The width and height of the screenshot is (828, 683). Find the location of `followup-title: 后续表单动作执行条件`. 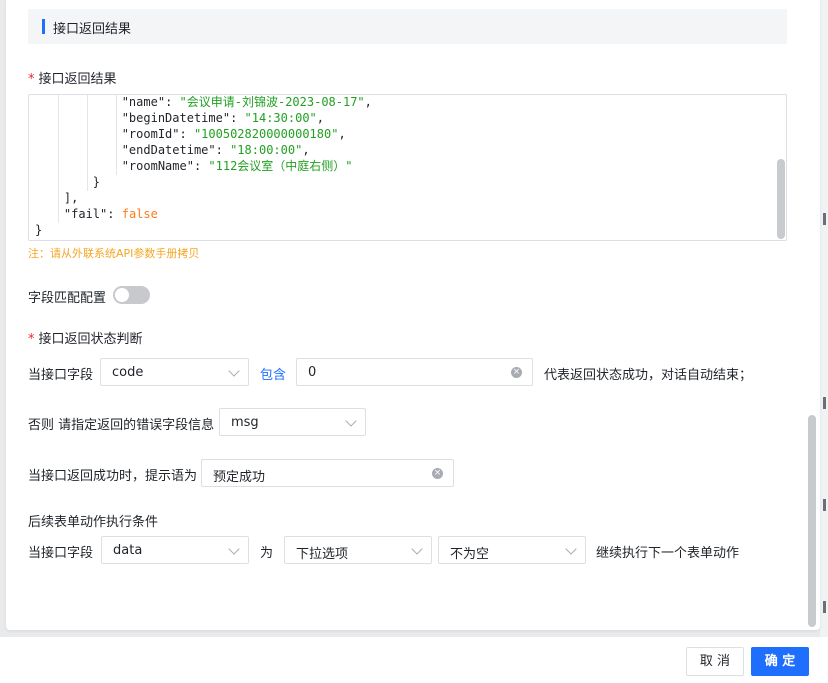

followup-title: 后续表单动作执行条件 is located at coordinates (93, 522).